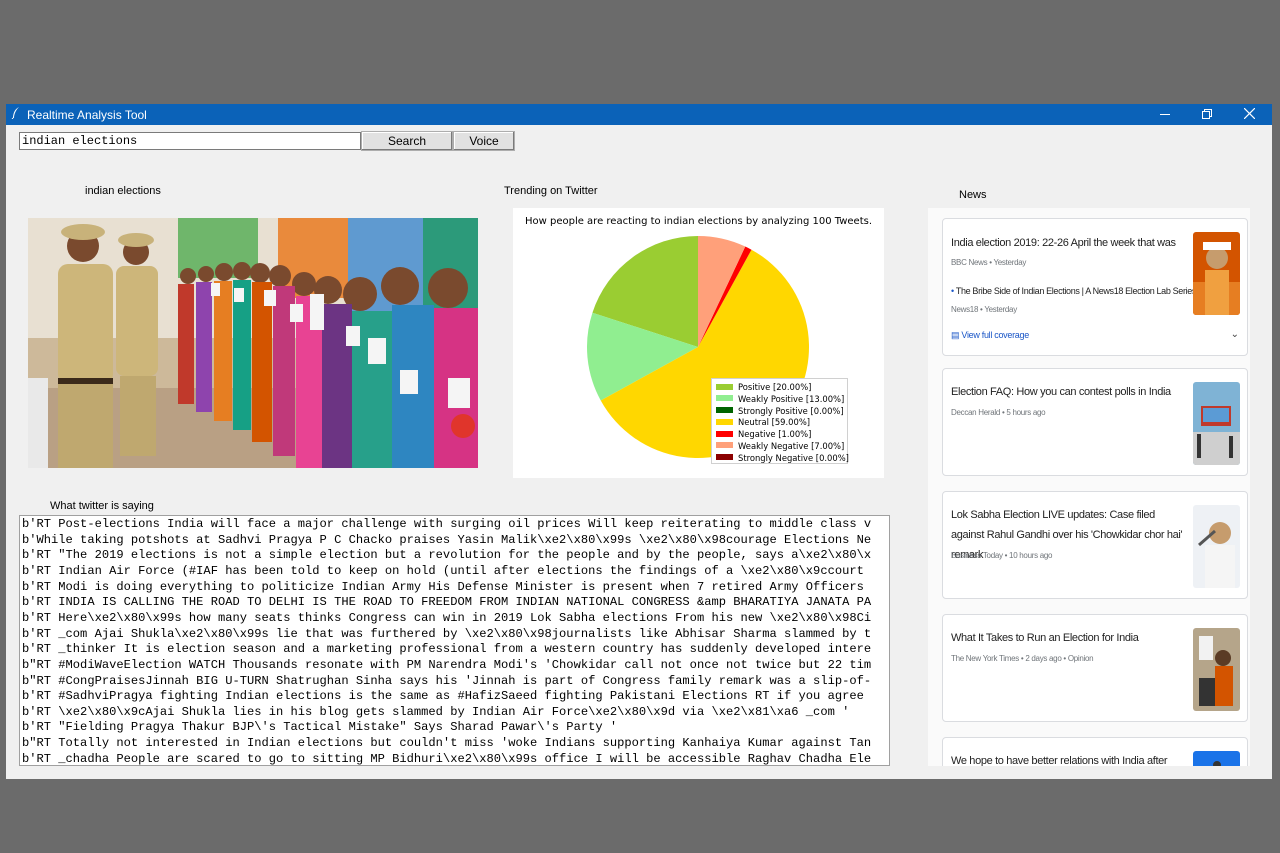 The width and height of the screenshot is (1280, 853). I want to click on legend-label: Positive [20.00%], so click(775, 387).